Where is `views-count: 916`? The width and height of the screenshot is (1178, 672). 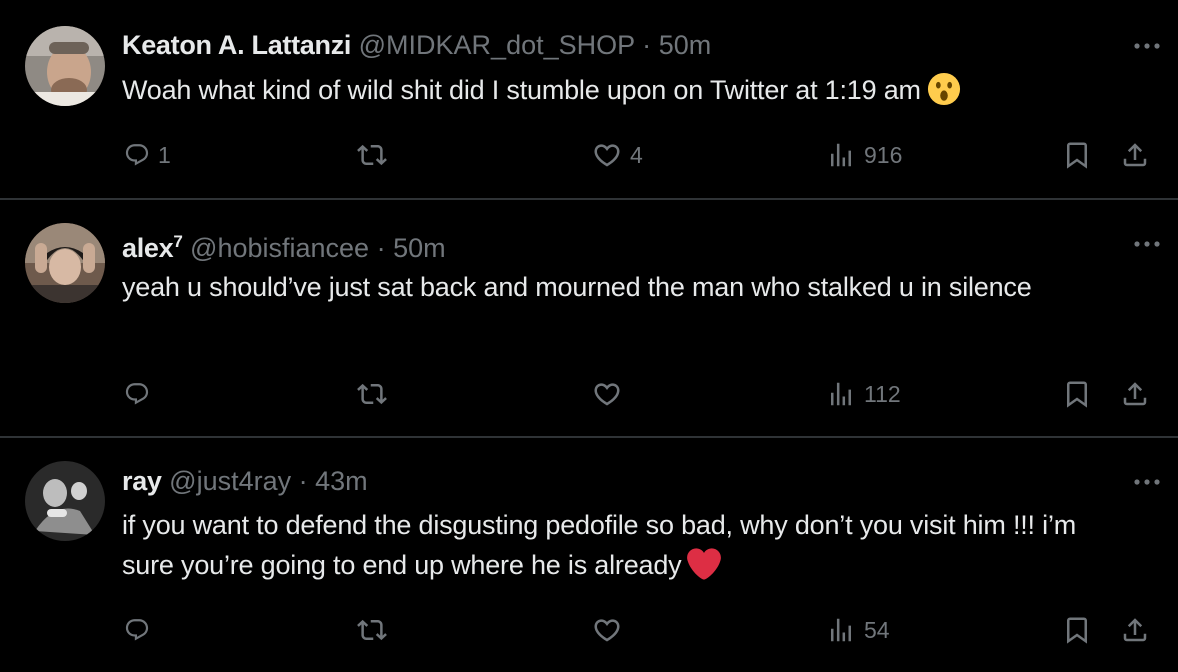
views-count: 916 is located at coordinates (883, 154).